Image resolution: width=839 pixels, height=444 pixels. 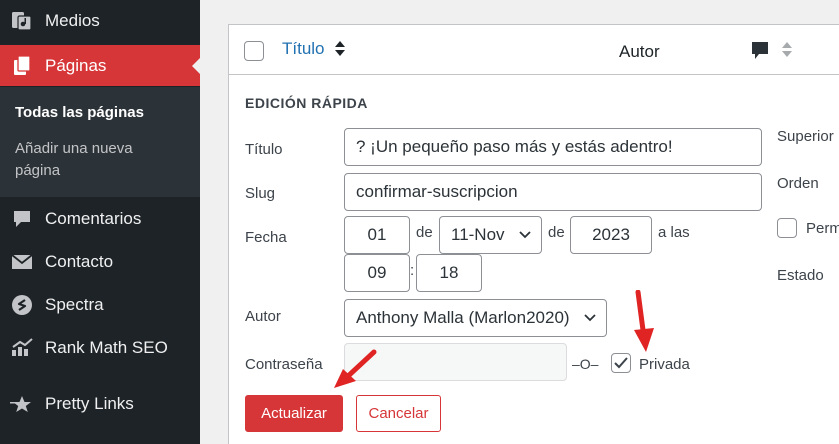 What do you see at coordinates (89, 403) in the screenshot?
I see `sidebar-item-label: Pretty Links` at bounding box center [89, 403].